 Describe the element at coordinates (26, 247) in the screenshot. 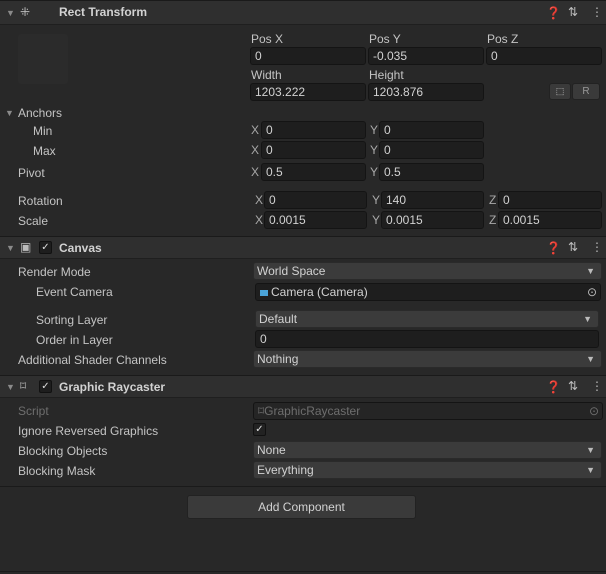

I see `canvas-icon: ▣` at that location.